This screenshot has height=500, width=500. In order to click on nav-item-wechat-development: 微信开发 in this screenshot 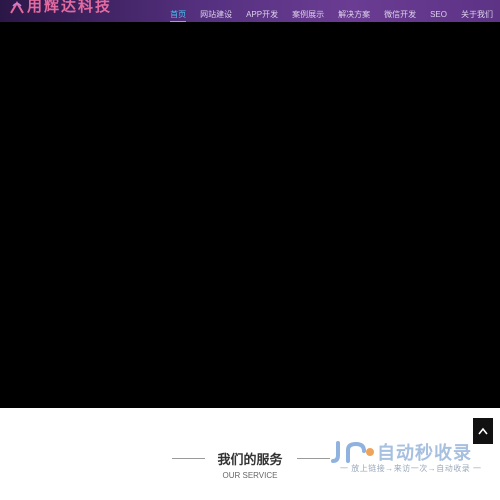, I will do `click(400, 11)`.